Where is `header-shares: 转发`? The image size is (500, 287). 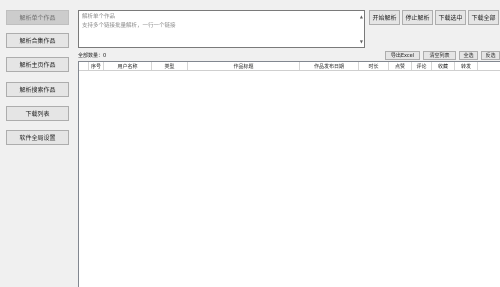 header-shares: 转发 is located at coordinates (466, 66).